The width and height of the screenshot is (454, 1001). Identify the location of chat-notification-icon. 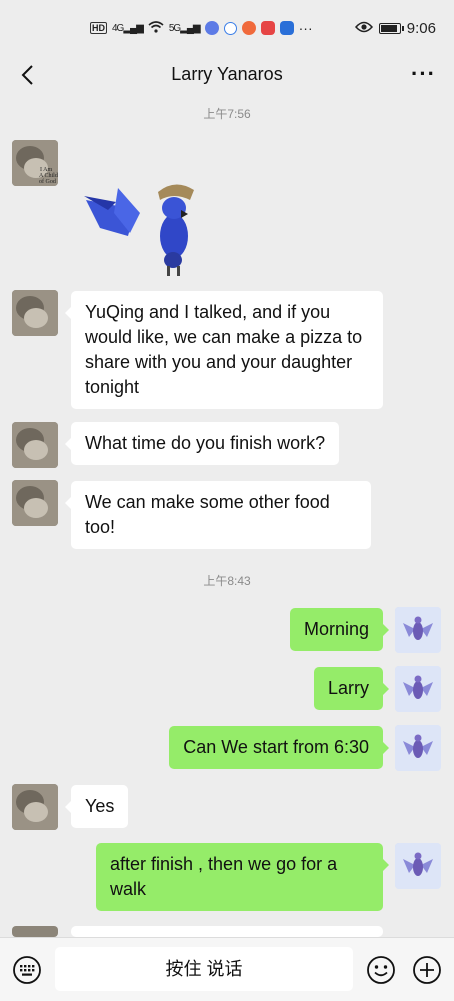
(230, 28).